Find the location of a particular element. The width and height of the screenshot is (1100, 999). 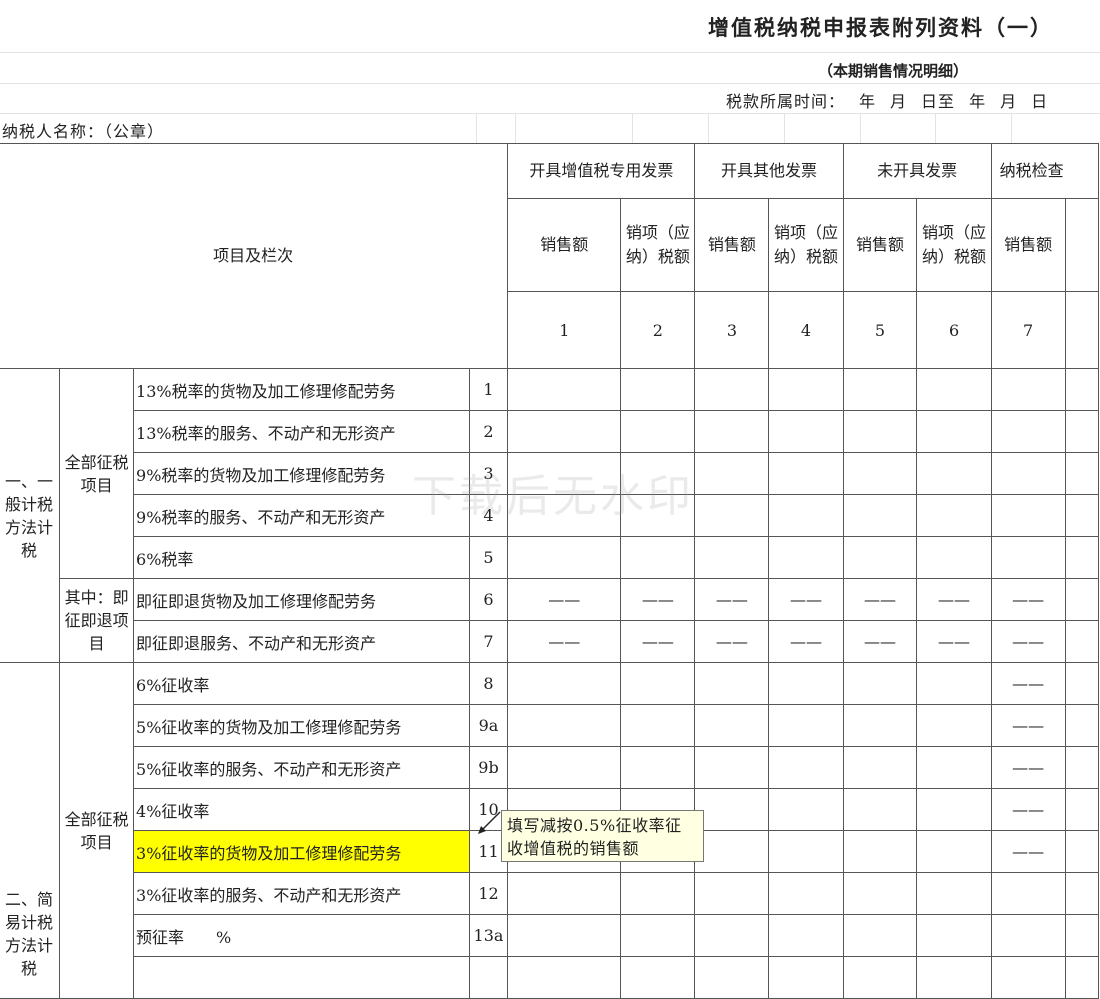

page-title: 增值税纳税申报表附列资料（一） is located at coordinates (880, 28).